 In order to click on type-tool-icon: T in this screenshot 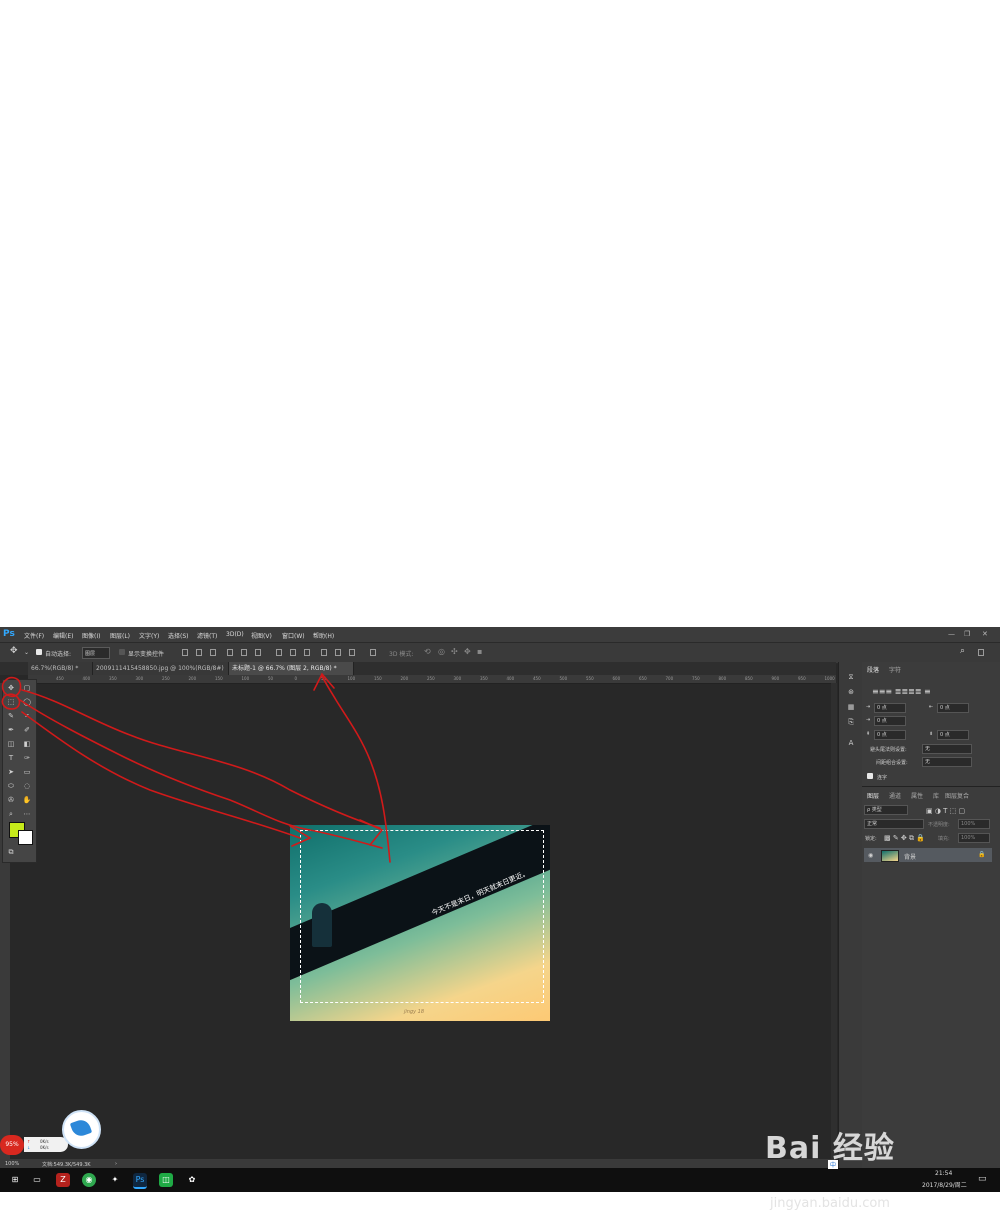, I will do `click(11, 758)`.